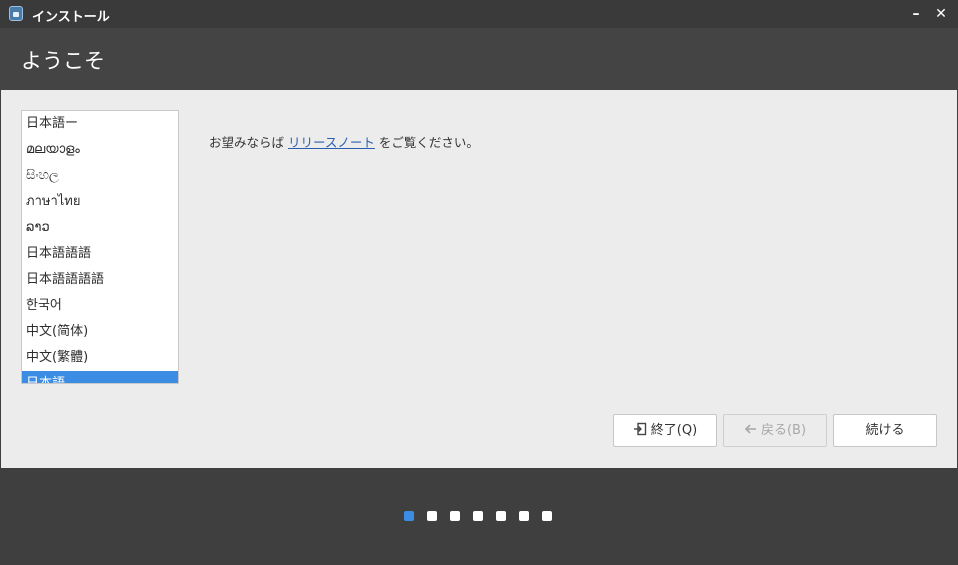 Image resolution: width=958 pixels, height=565 pixels. What do you see at coordinates (100, 228) in the screenshot?
I see `language-item: ລາວ` at bounding box center [100, 228].